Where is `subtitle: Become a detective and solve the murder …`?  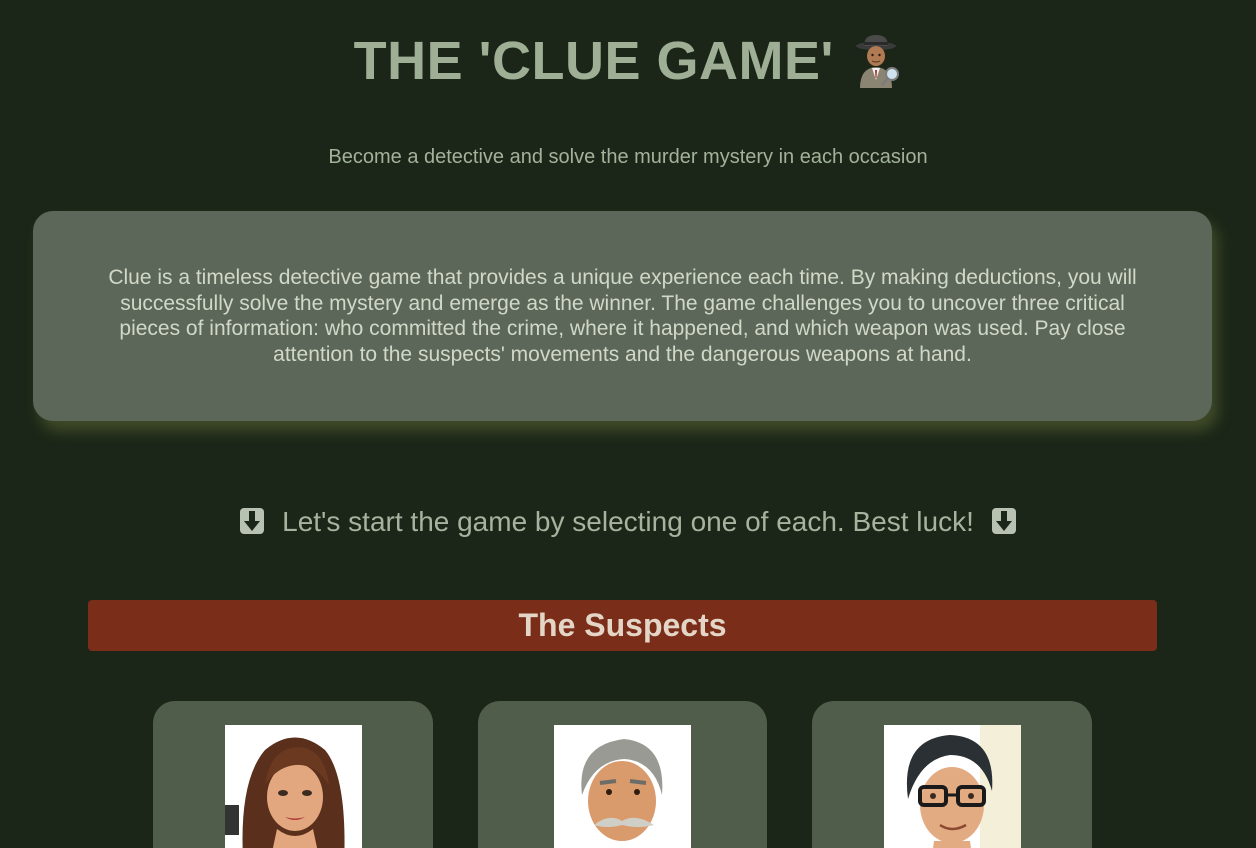
subtitle: Become a detective and solve the murder … is located at coordinates (628, 157).